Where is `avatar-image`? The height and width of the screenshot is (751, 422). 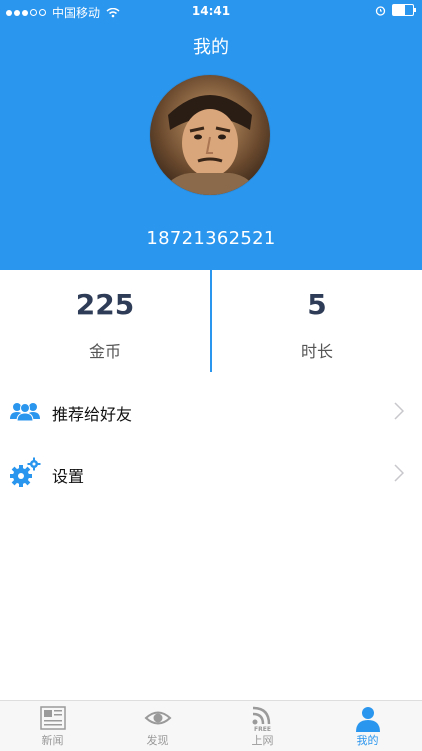 avatar-image is located at coordinates (210, 135).